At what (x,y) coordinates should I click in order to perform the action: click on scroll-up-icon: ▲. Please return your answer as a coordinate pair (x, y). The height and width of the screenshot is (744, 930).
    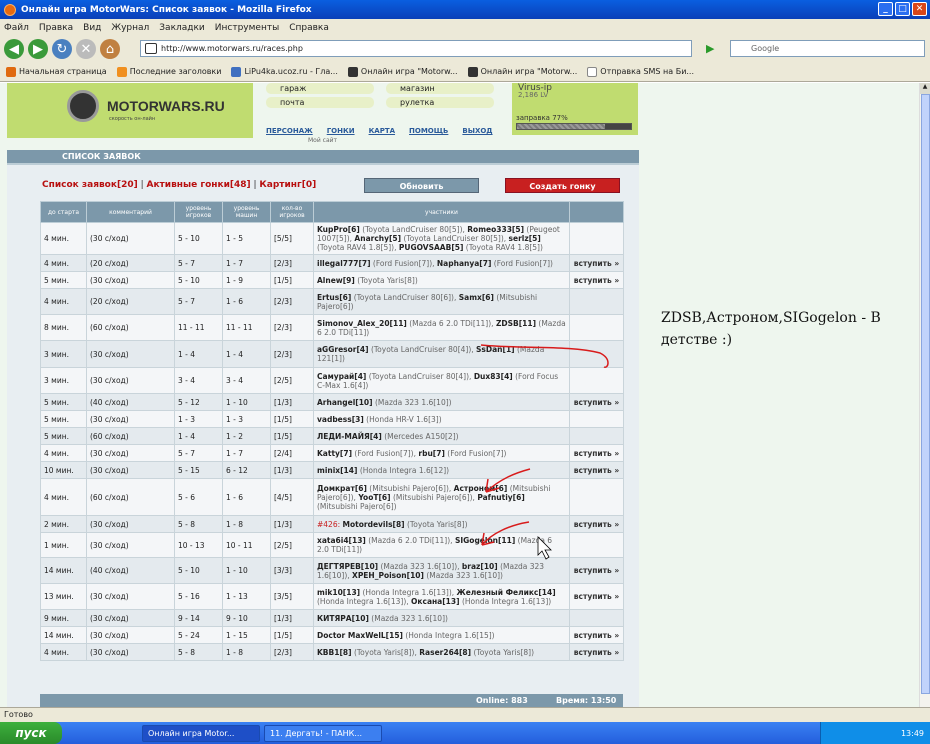
    Looking at the image, I should click on (925, 88).